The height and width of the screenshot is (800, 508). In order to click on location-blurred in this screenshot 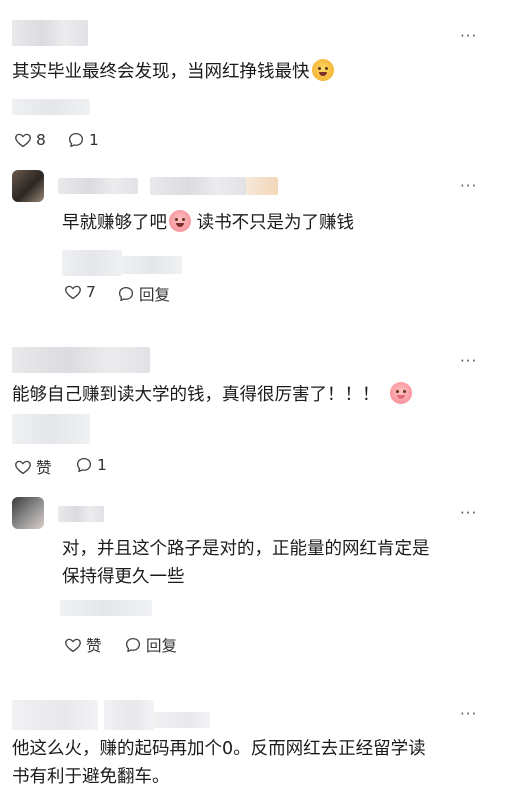, I will do `click(152, 265)`.